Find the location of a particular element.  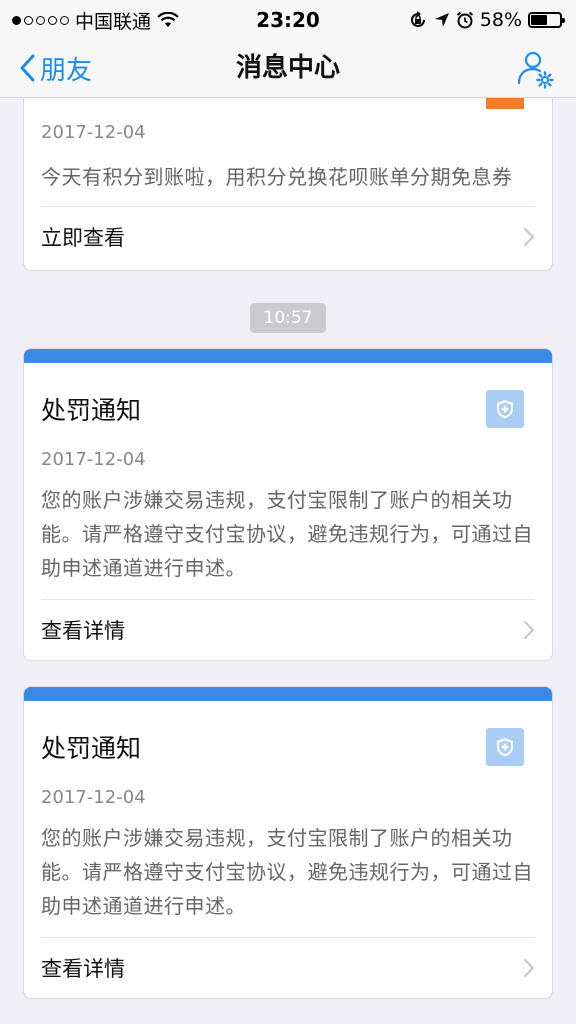

carrier-name: 中国联通 is located at coordinates (113, 21).